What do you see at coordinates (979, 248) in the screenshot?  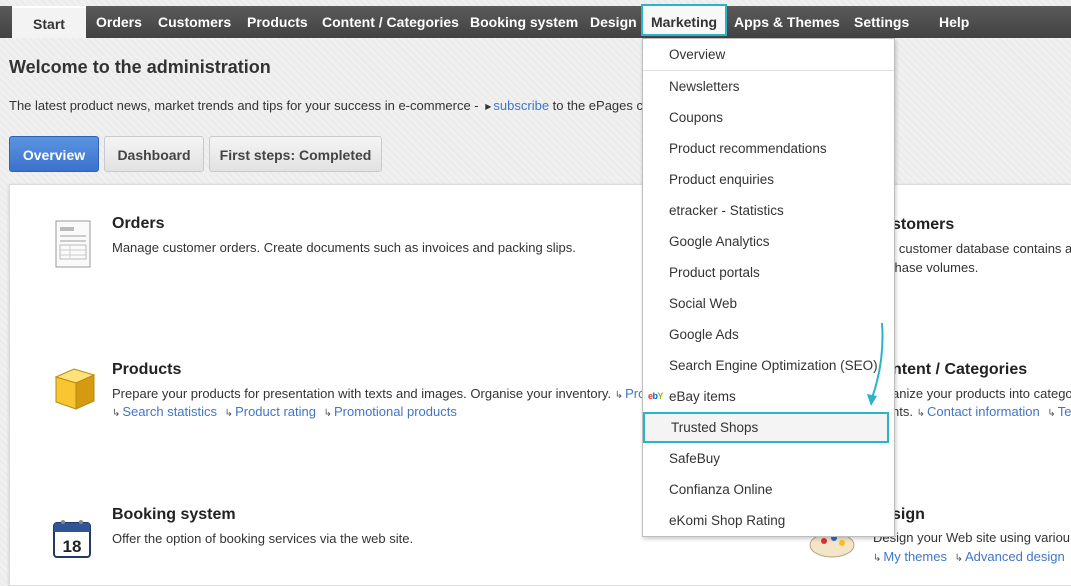 I see `customers-description: e customer database contains a` at bounding box center [979, 248].